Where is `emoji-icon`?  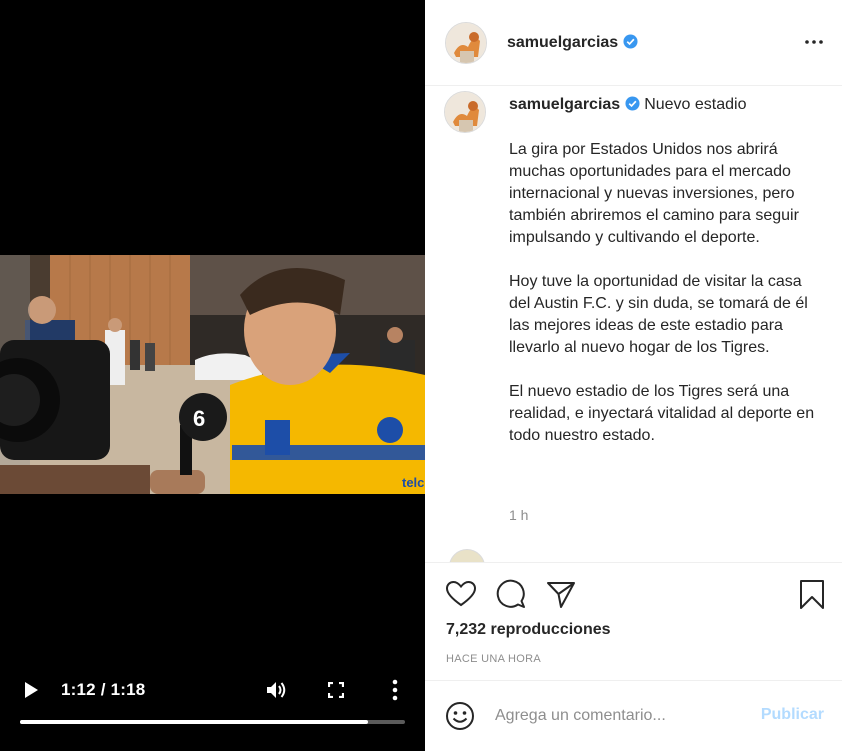
emoji-icon is located at coordinates (460, 716).